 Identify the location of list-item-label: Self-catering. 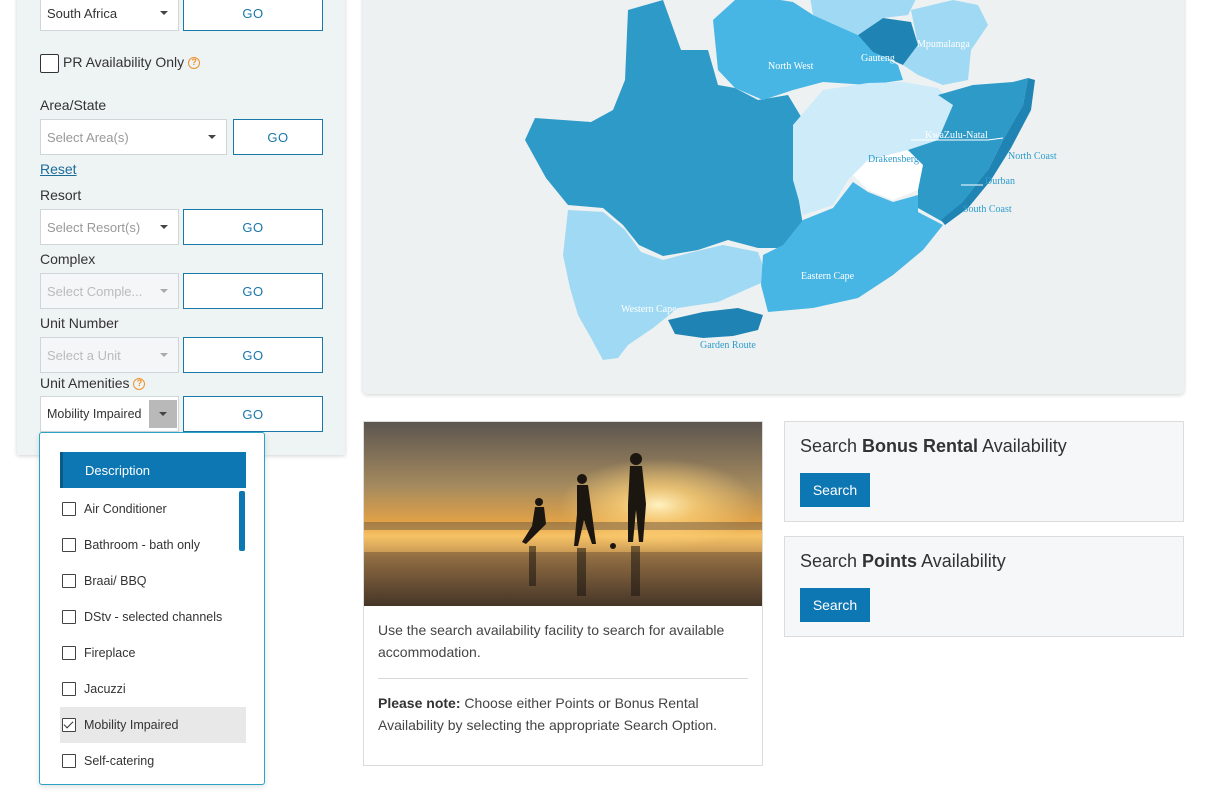
(119, 761).